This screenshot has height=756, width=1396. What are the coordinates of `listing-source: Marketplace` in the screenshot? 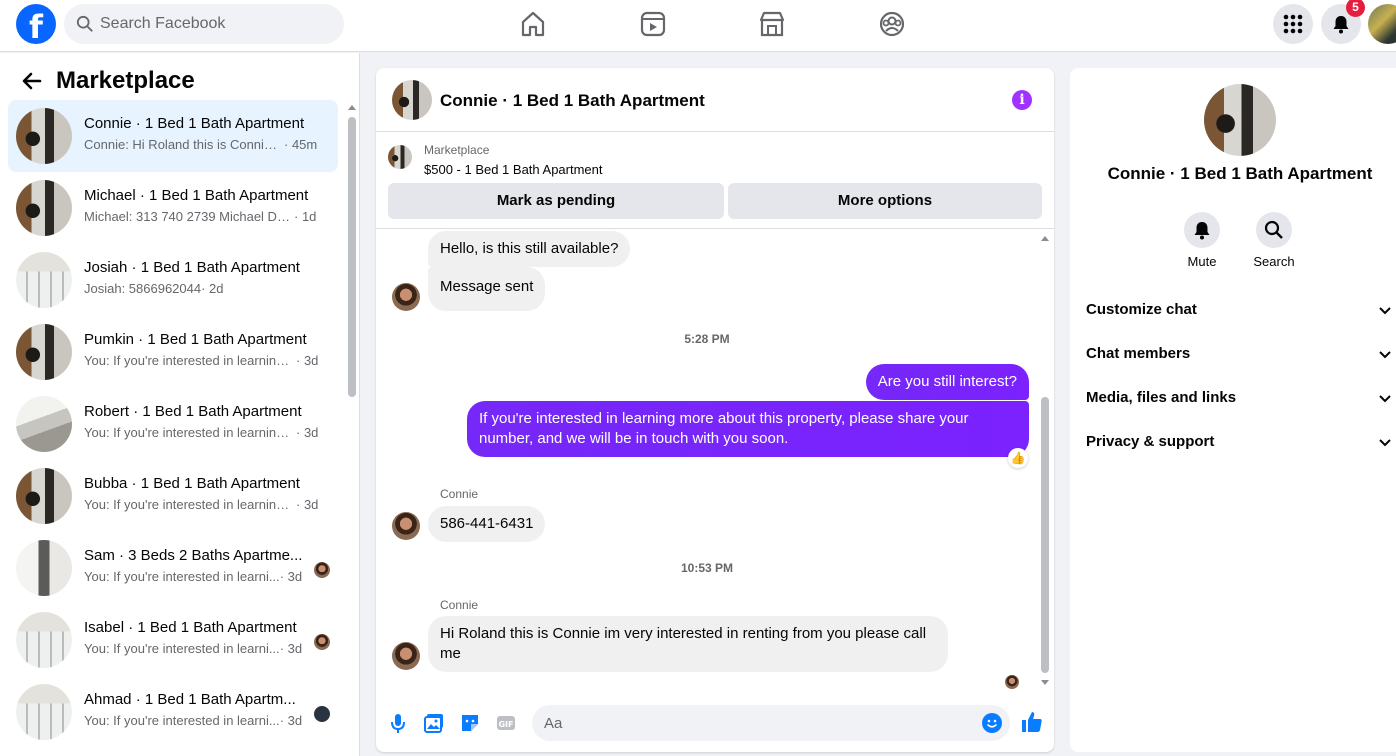 It's located at (457, 150).